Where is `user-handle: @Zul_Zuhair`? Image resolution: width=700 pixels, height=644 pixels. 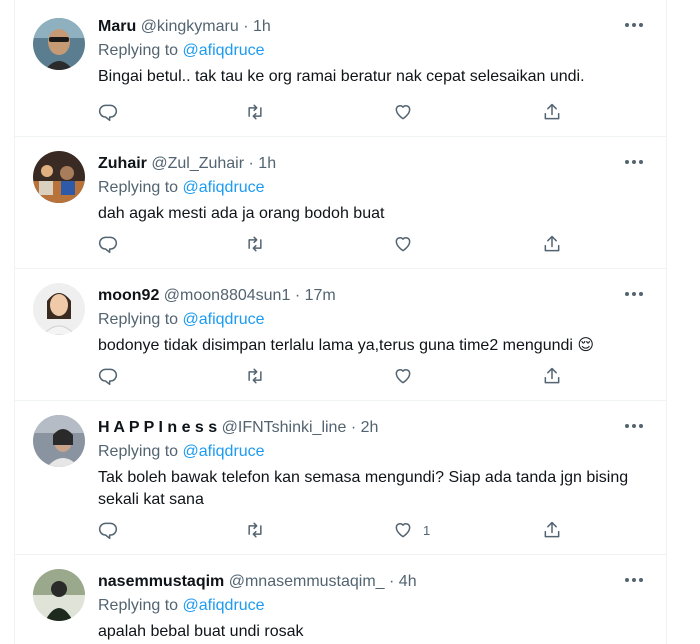 user-handle: @Zul_Zuhair is located at coordinates (197, 163).